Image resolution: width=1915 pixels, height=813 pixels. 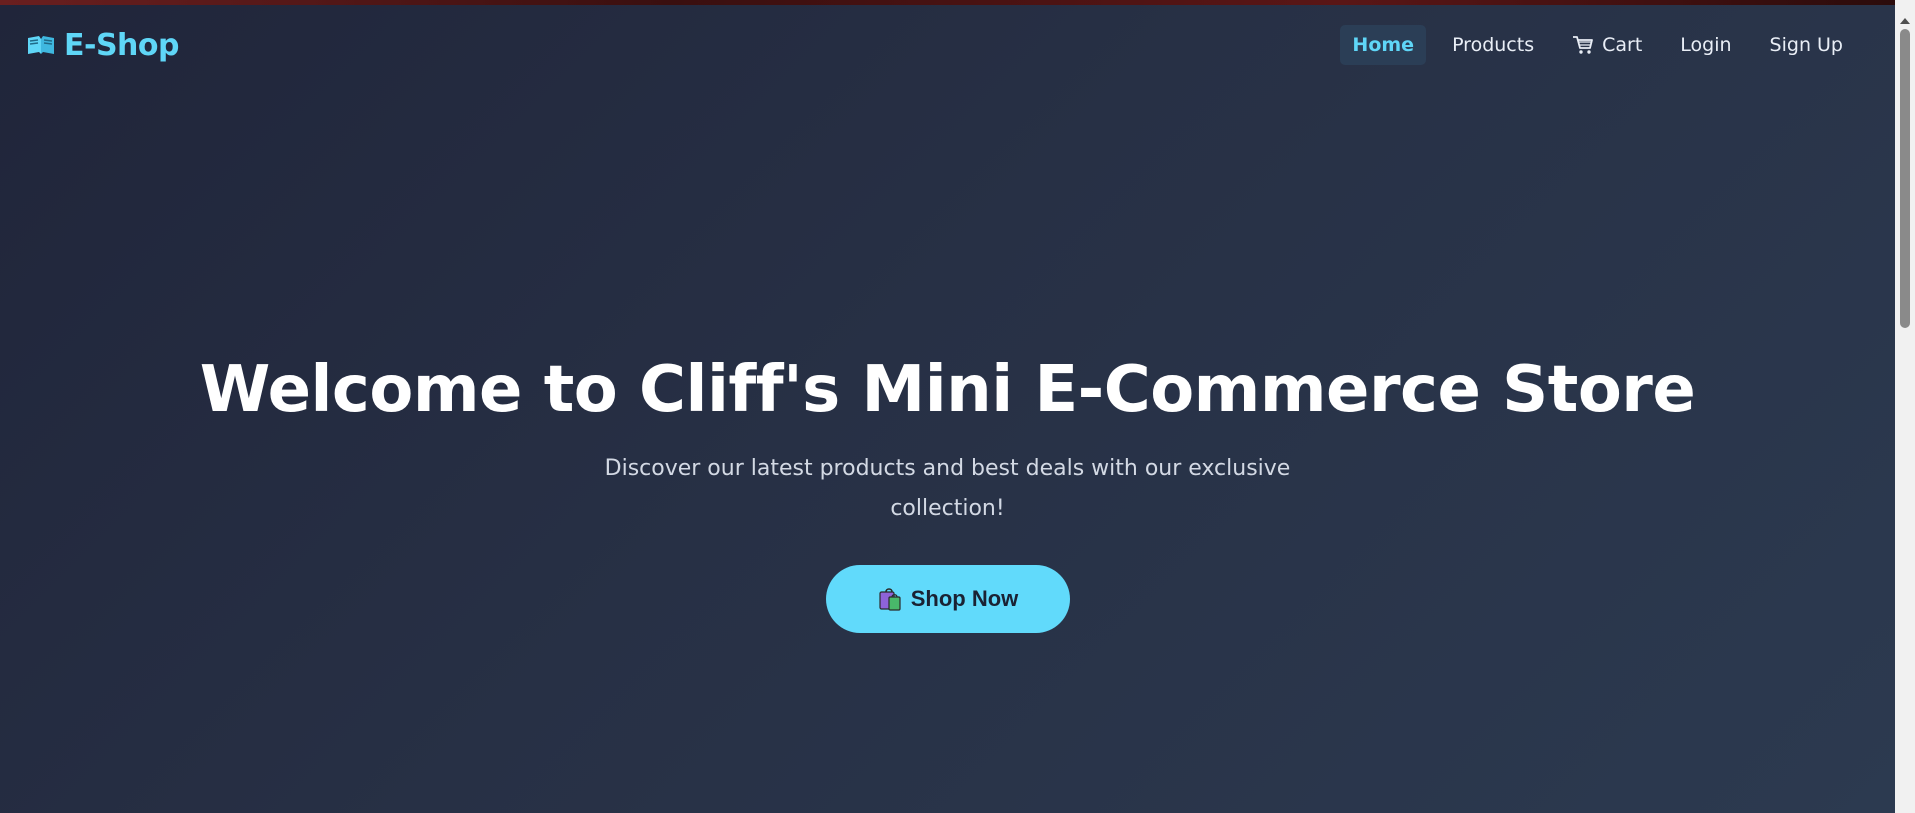 I want to click on nav-link-login-label: Login, so click(x=1706, y=45).